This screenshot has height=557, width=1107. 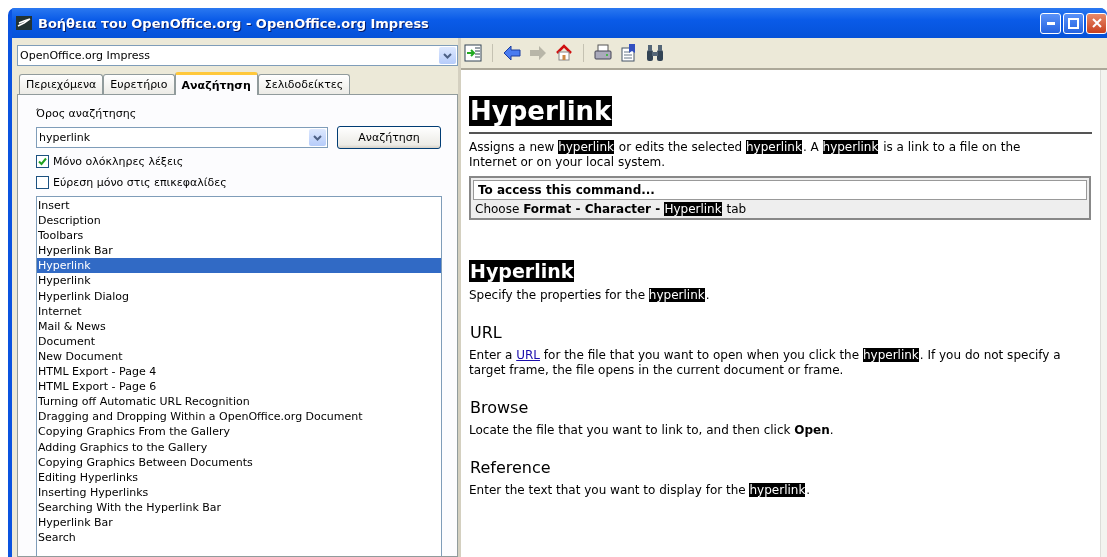 I want to click on paragraph: Locate the file that you want to link to, and then click Open., so click(x=652, y=430).